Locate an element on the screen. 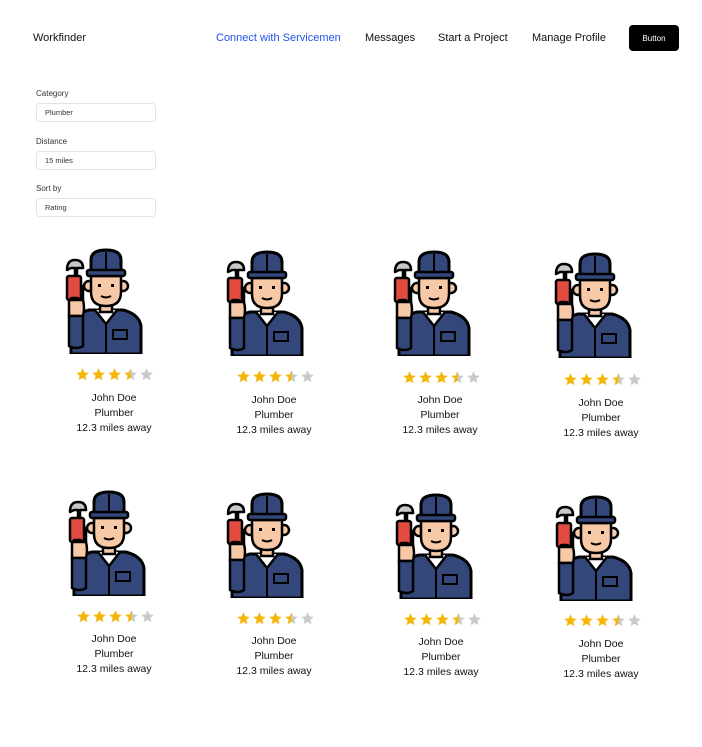 The image size is (702, 747). sort-label: Sort by is located at coordinates (49, 188).